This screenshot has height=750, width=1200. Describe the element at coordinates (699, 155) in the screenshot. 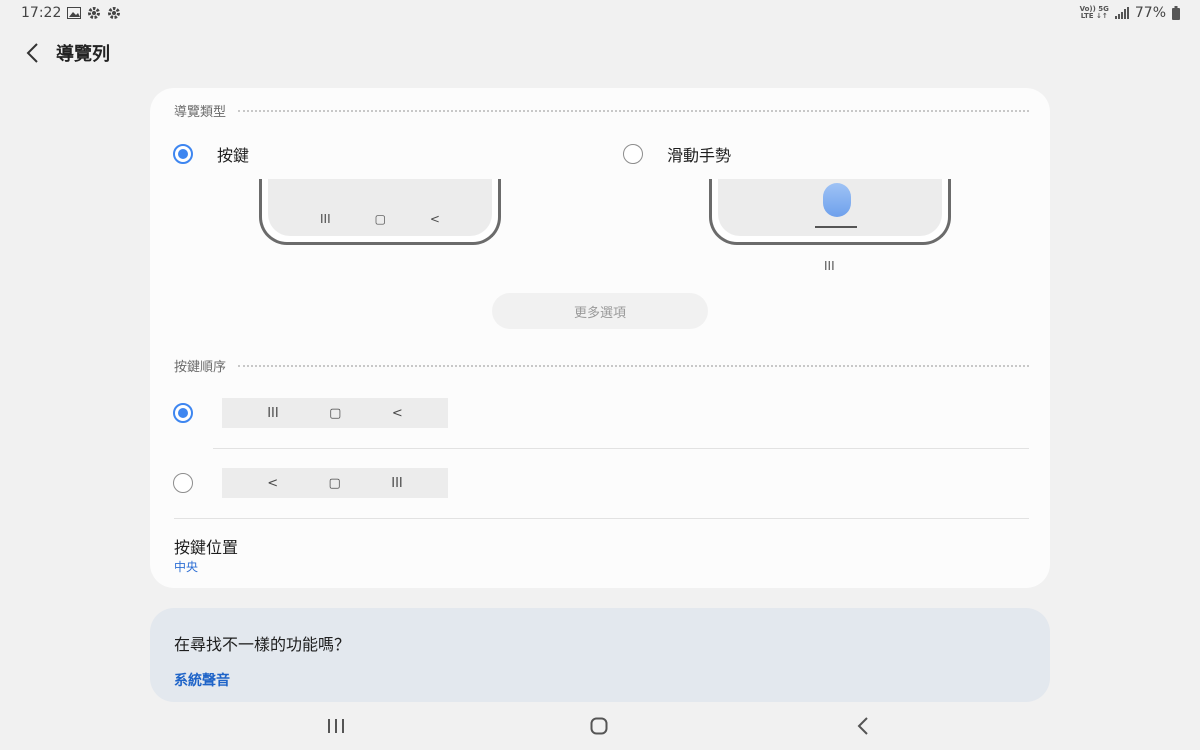

I see `nav-option-gestures-label: 滑動手勢` at that location.